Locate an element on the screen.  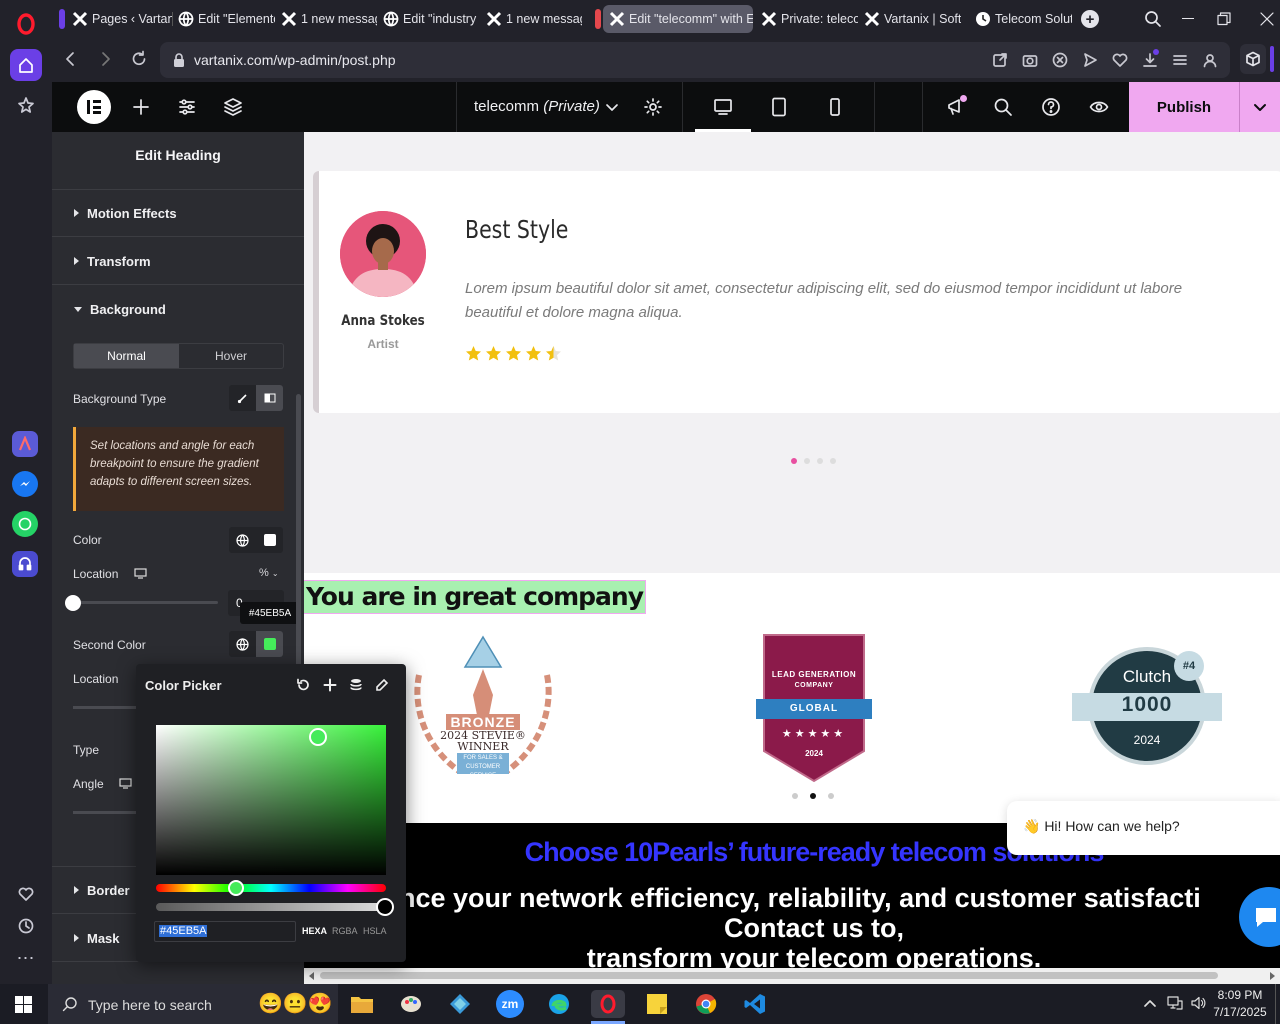
mode-hsla: HSLA is located at coordinates (375, 931).